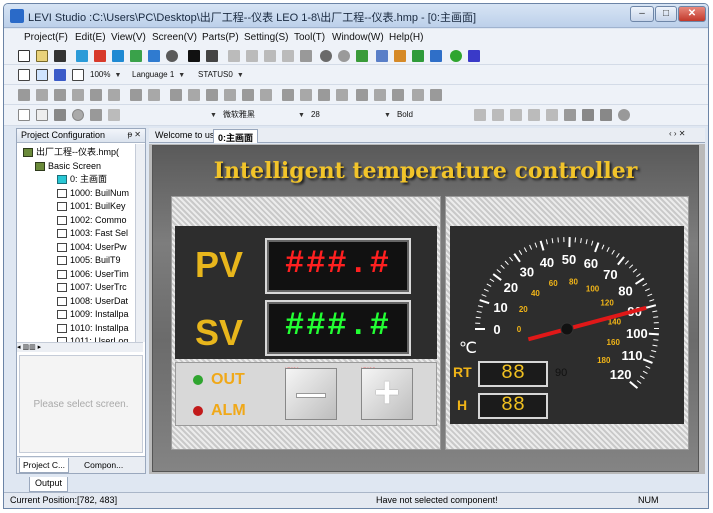 This screenshot has height=513, width=713. Describe the element at coordinates (606, 115) in the screenshot. I see `list-icon` at that location.